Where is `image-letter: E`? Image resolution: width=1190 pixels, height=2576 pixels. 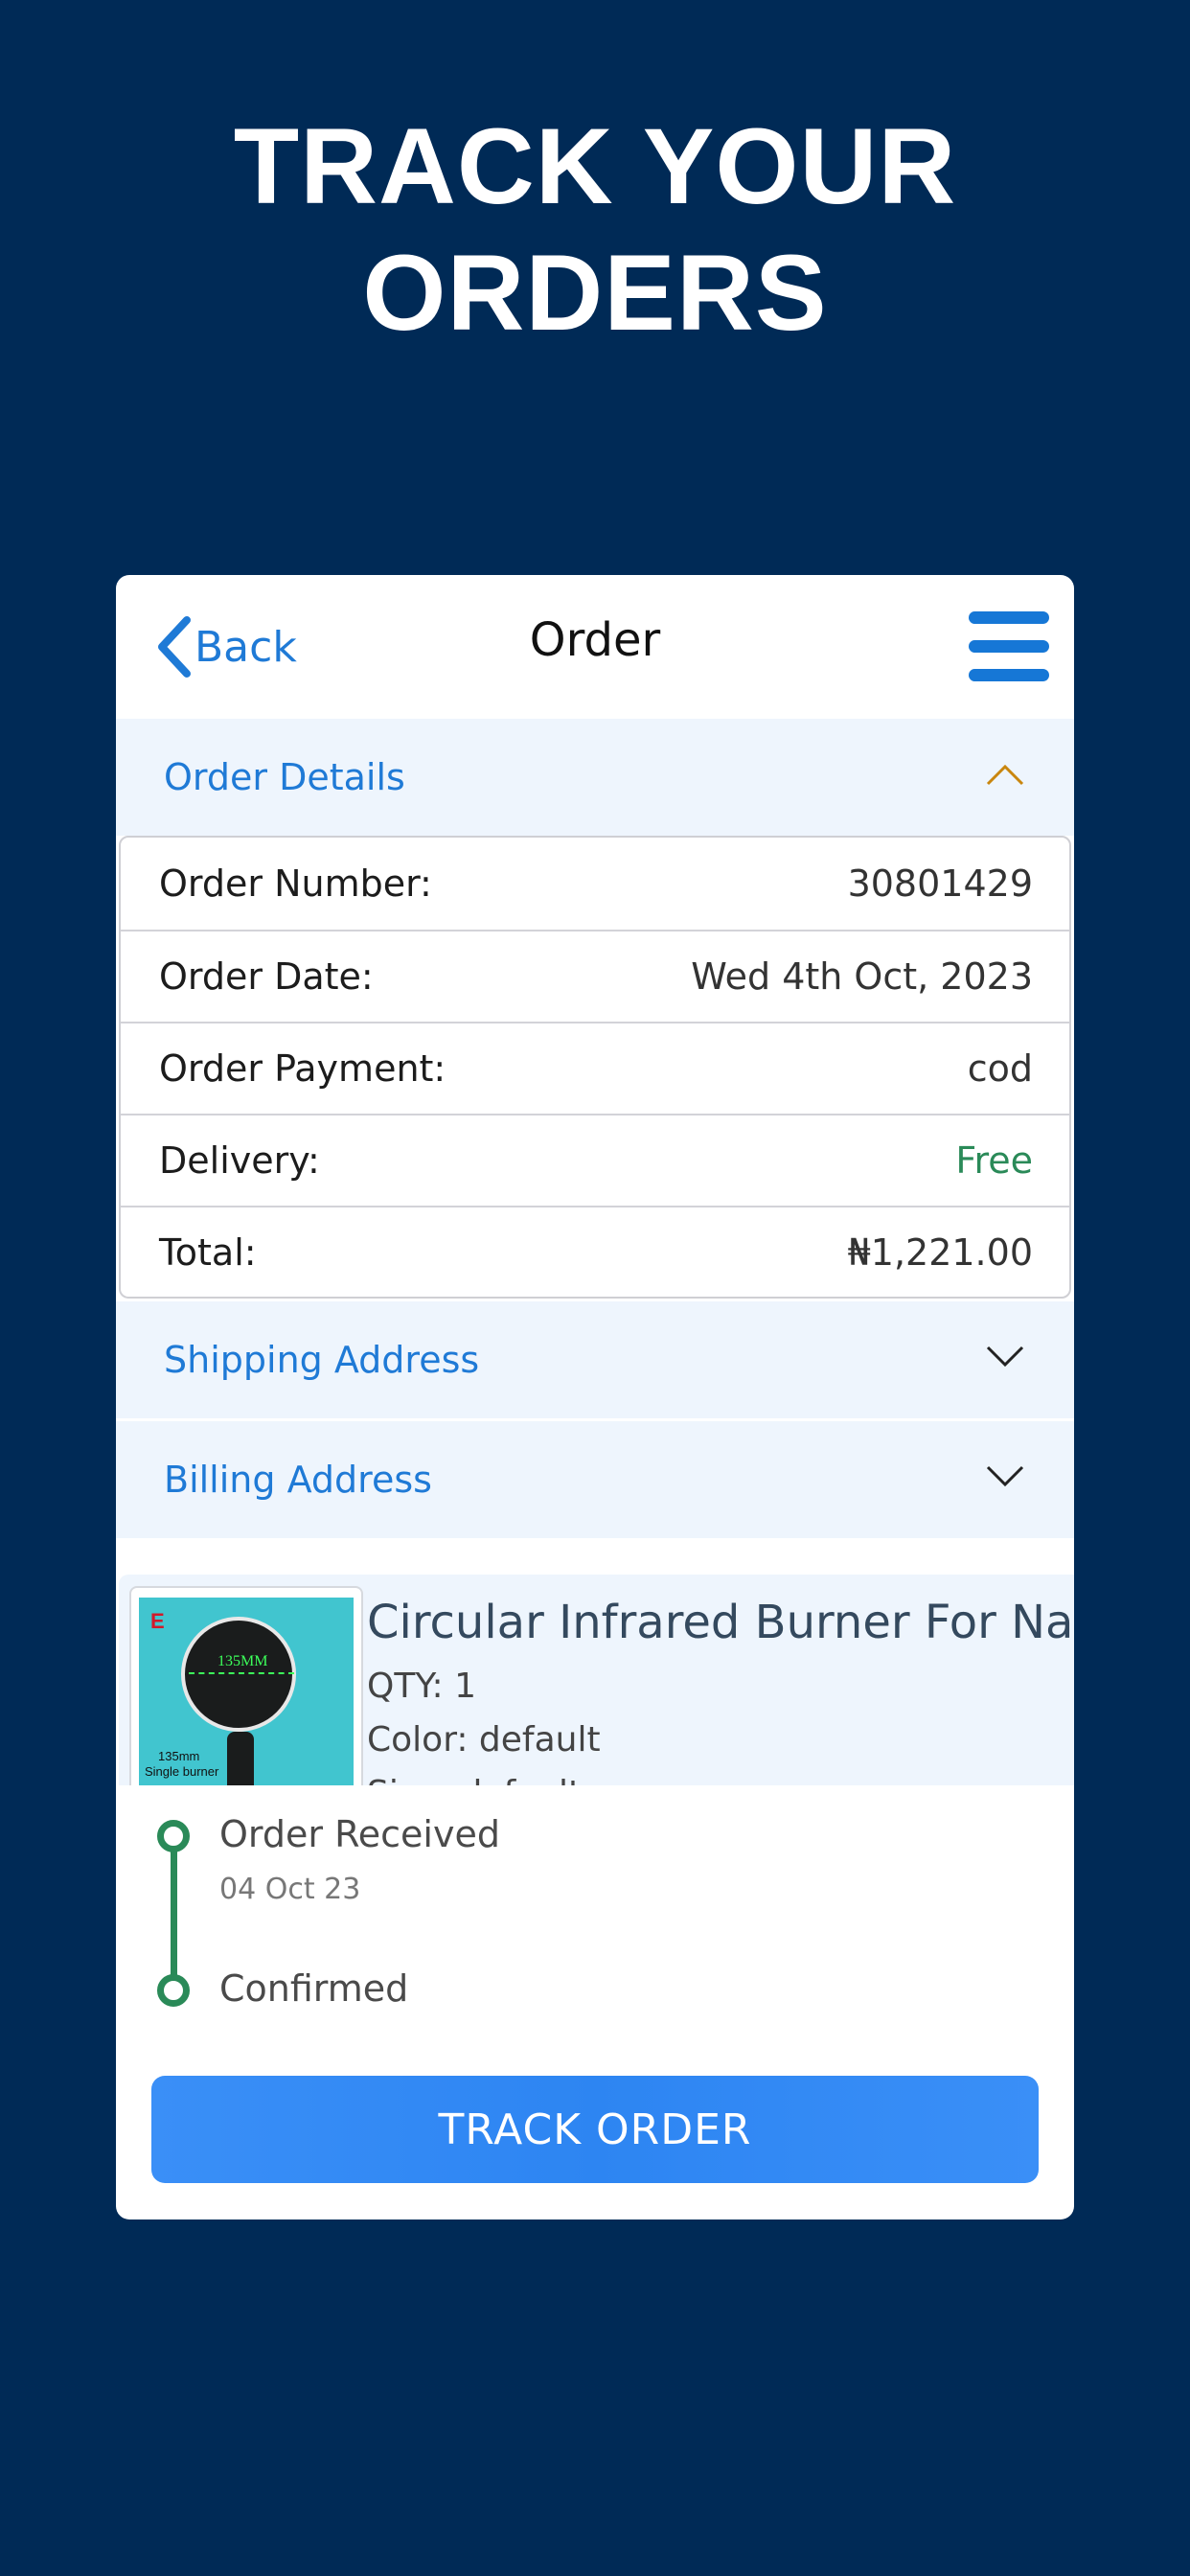 image-letter: E is located at coordinates (158, 1621).